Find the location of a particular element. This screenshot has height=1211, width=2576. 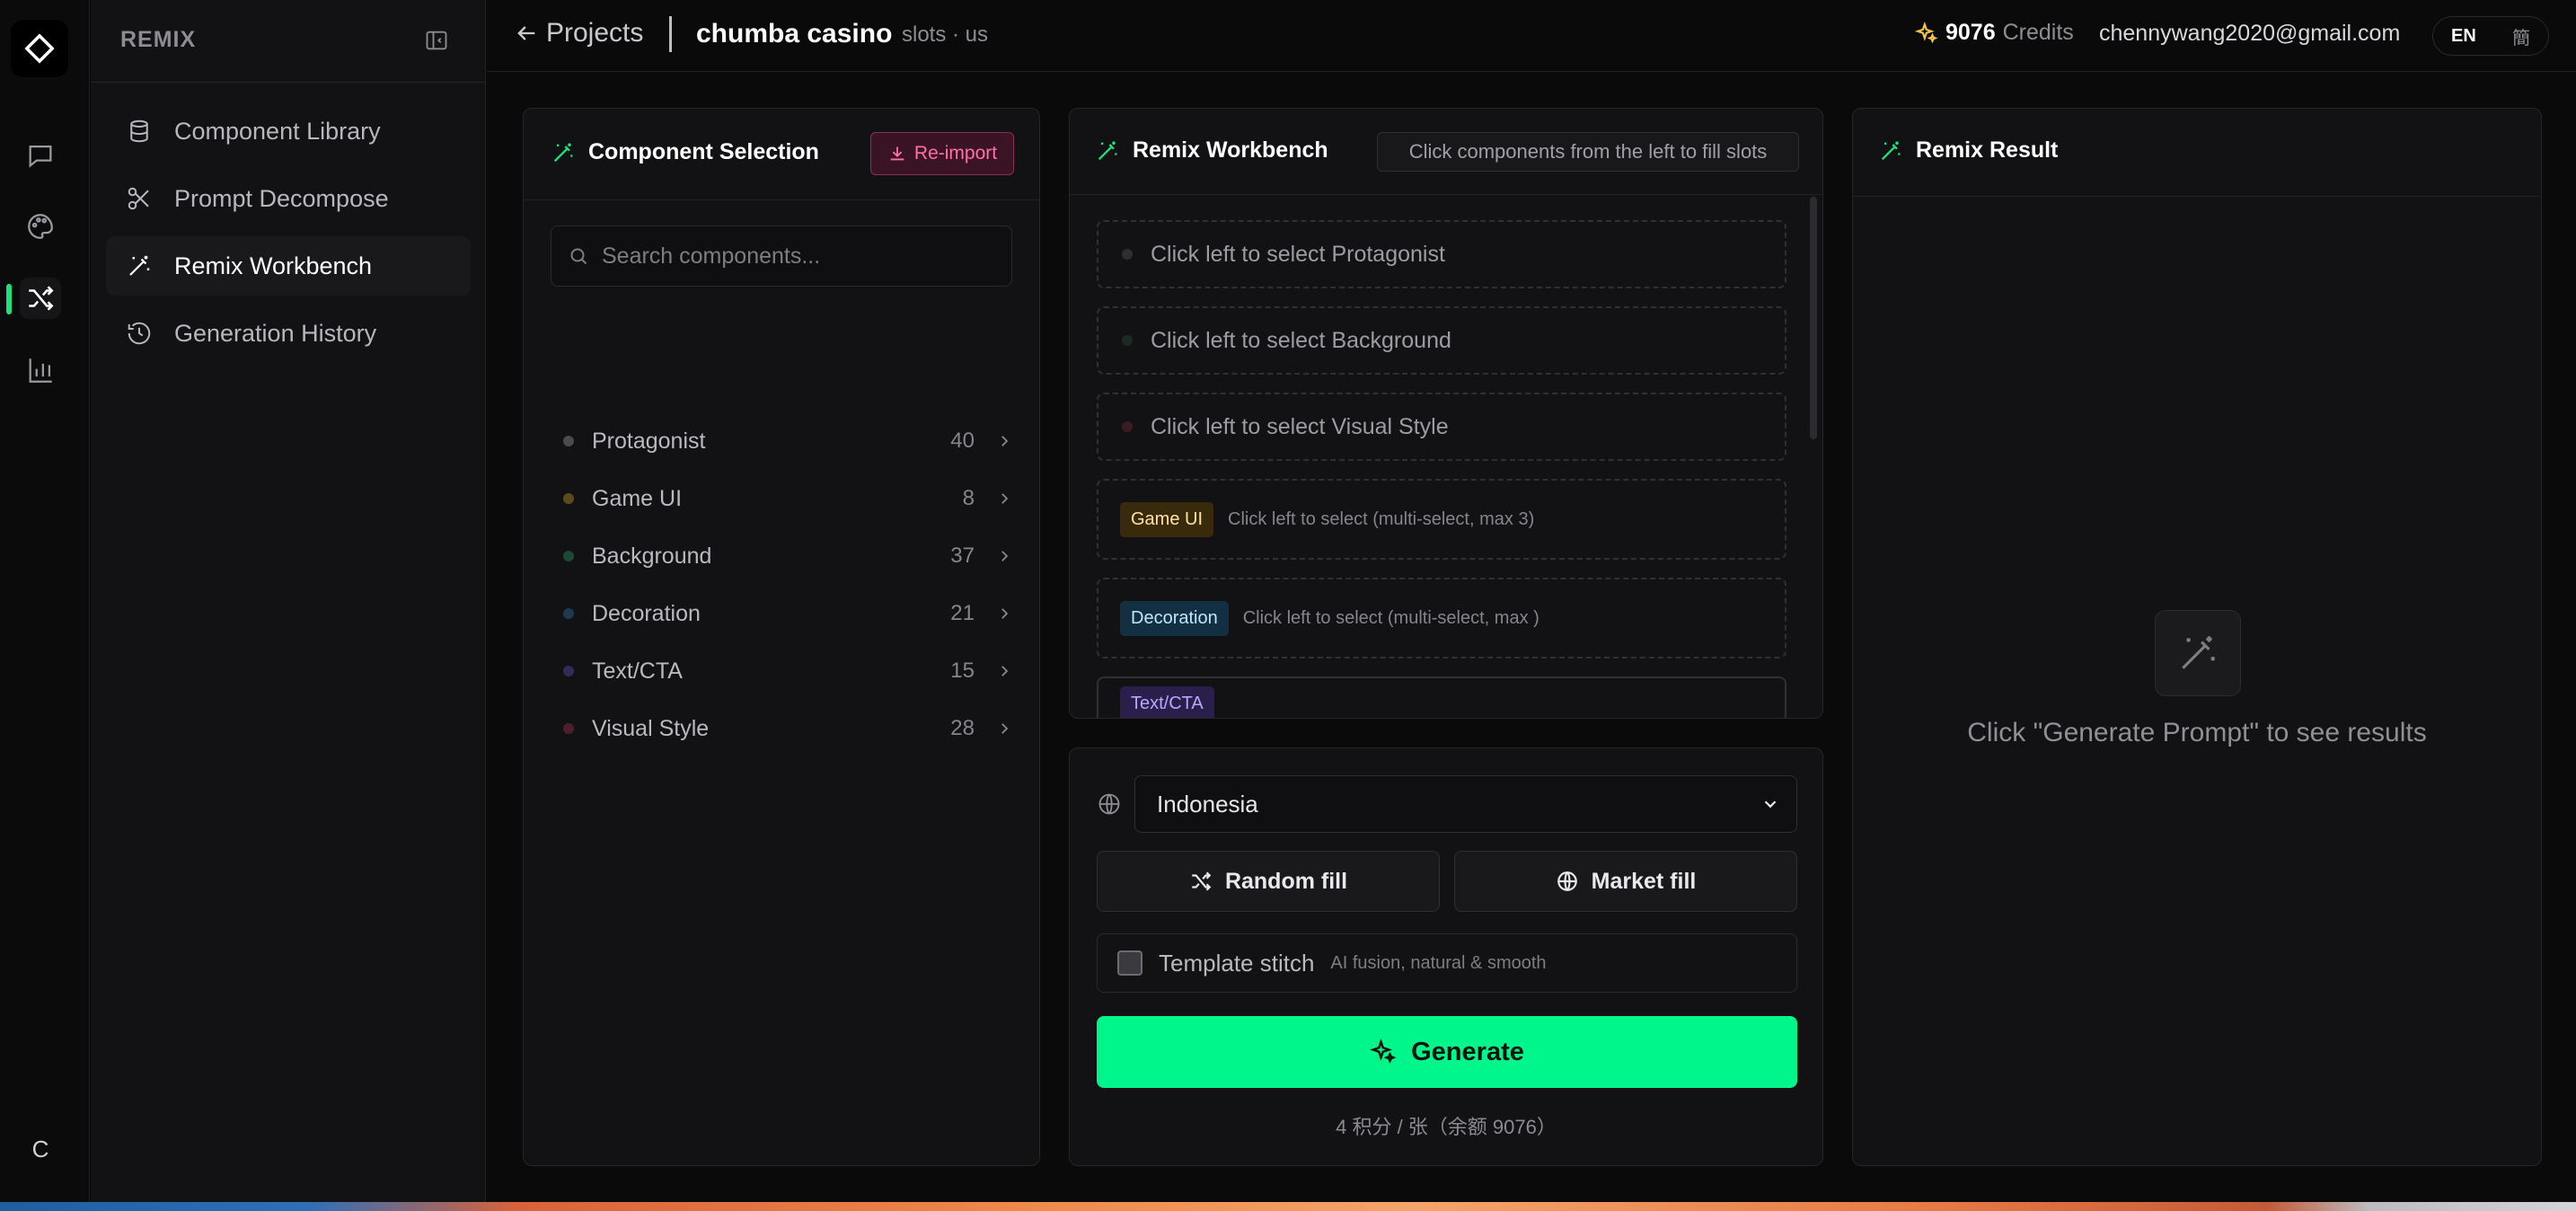

panel-header: Component Selection Re-import is located at coordinates (781, 154).